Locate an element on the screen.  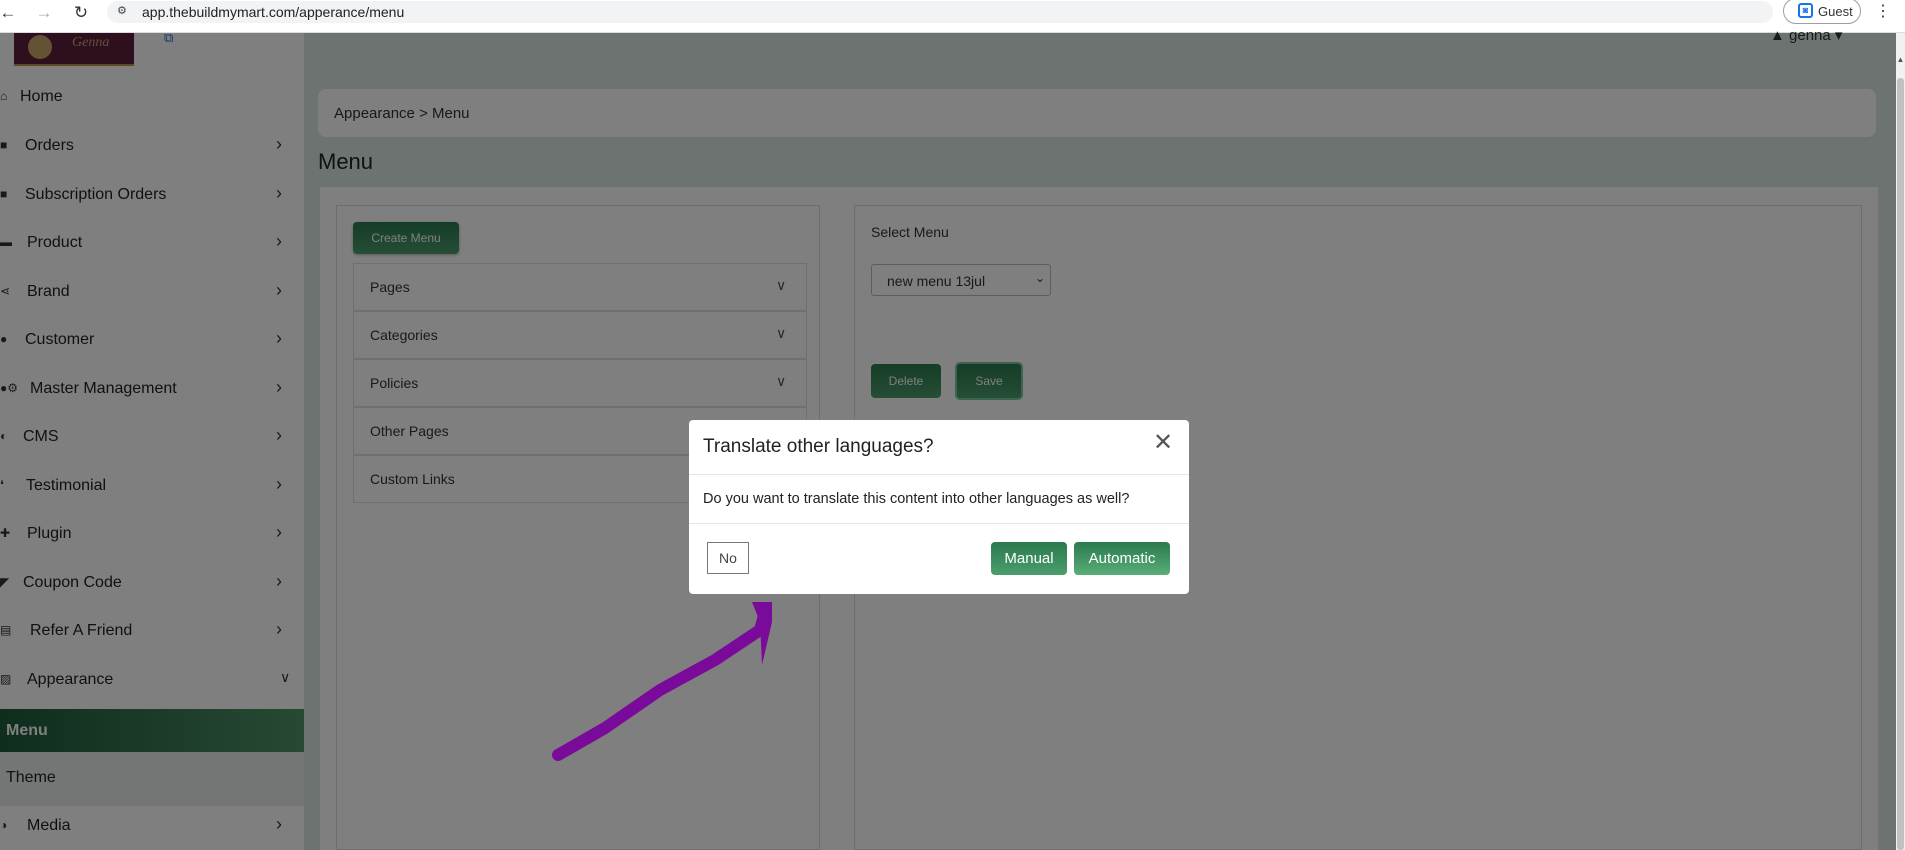
profile-icon: ◙ is located at coordinates (1805, 10).